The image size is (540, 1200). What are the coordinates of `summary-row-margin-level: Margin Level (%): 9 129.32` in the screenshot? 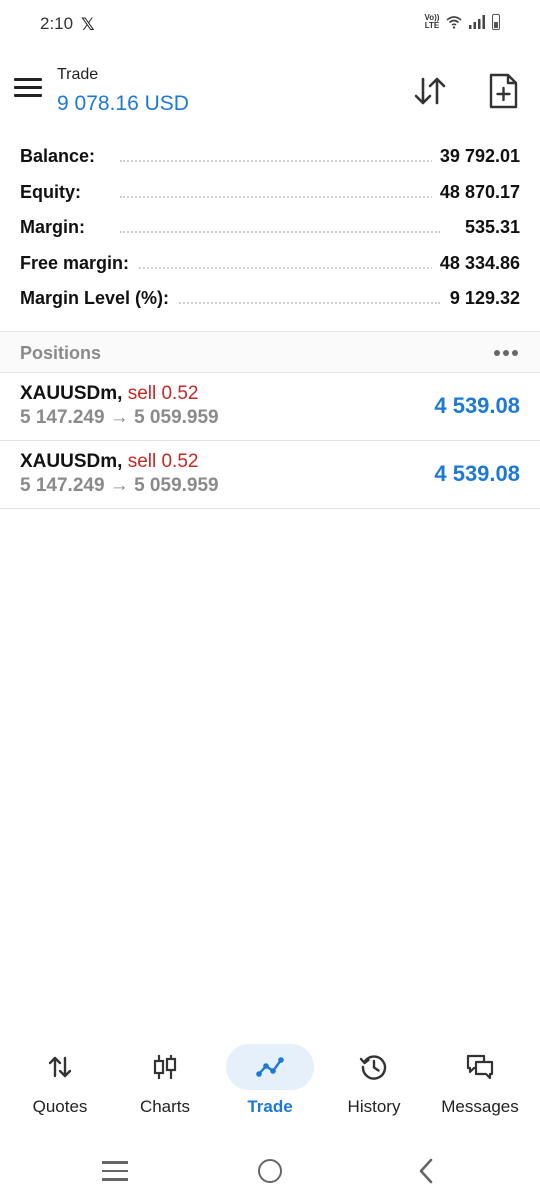 It's located at (270, 302).